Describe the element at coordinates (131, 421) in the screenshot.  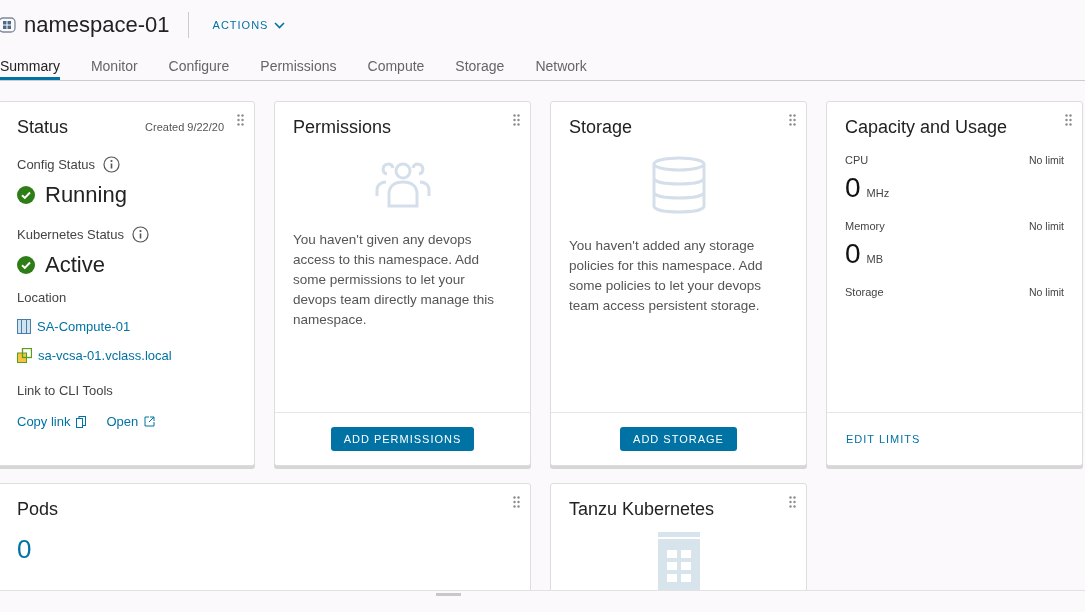
I see `open-link: Open` at that location.